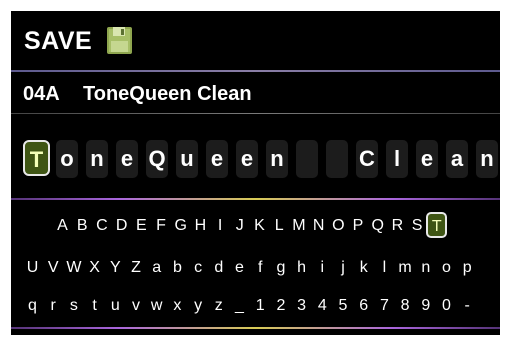 The width and height of the screenshot is (508, 345). What do you see at coordinates (198, 306) in the screenshot?
I see `keyboard-key: y` at bounding box center [198, 306].